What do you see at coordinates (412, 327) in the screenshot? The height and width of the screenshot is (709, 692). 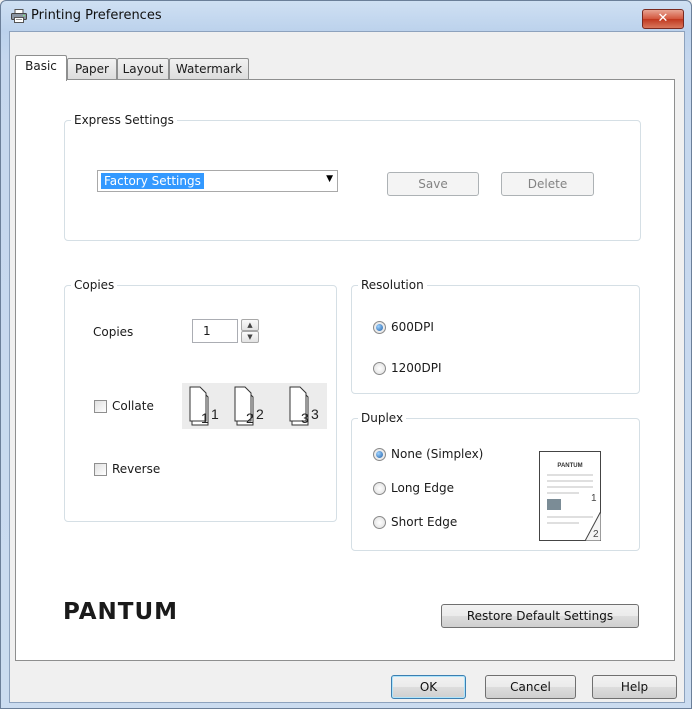 I see `resolution-600dpi-label: 600DPI` at bounding box center [412, 327].